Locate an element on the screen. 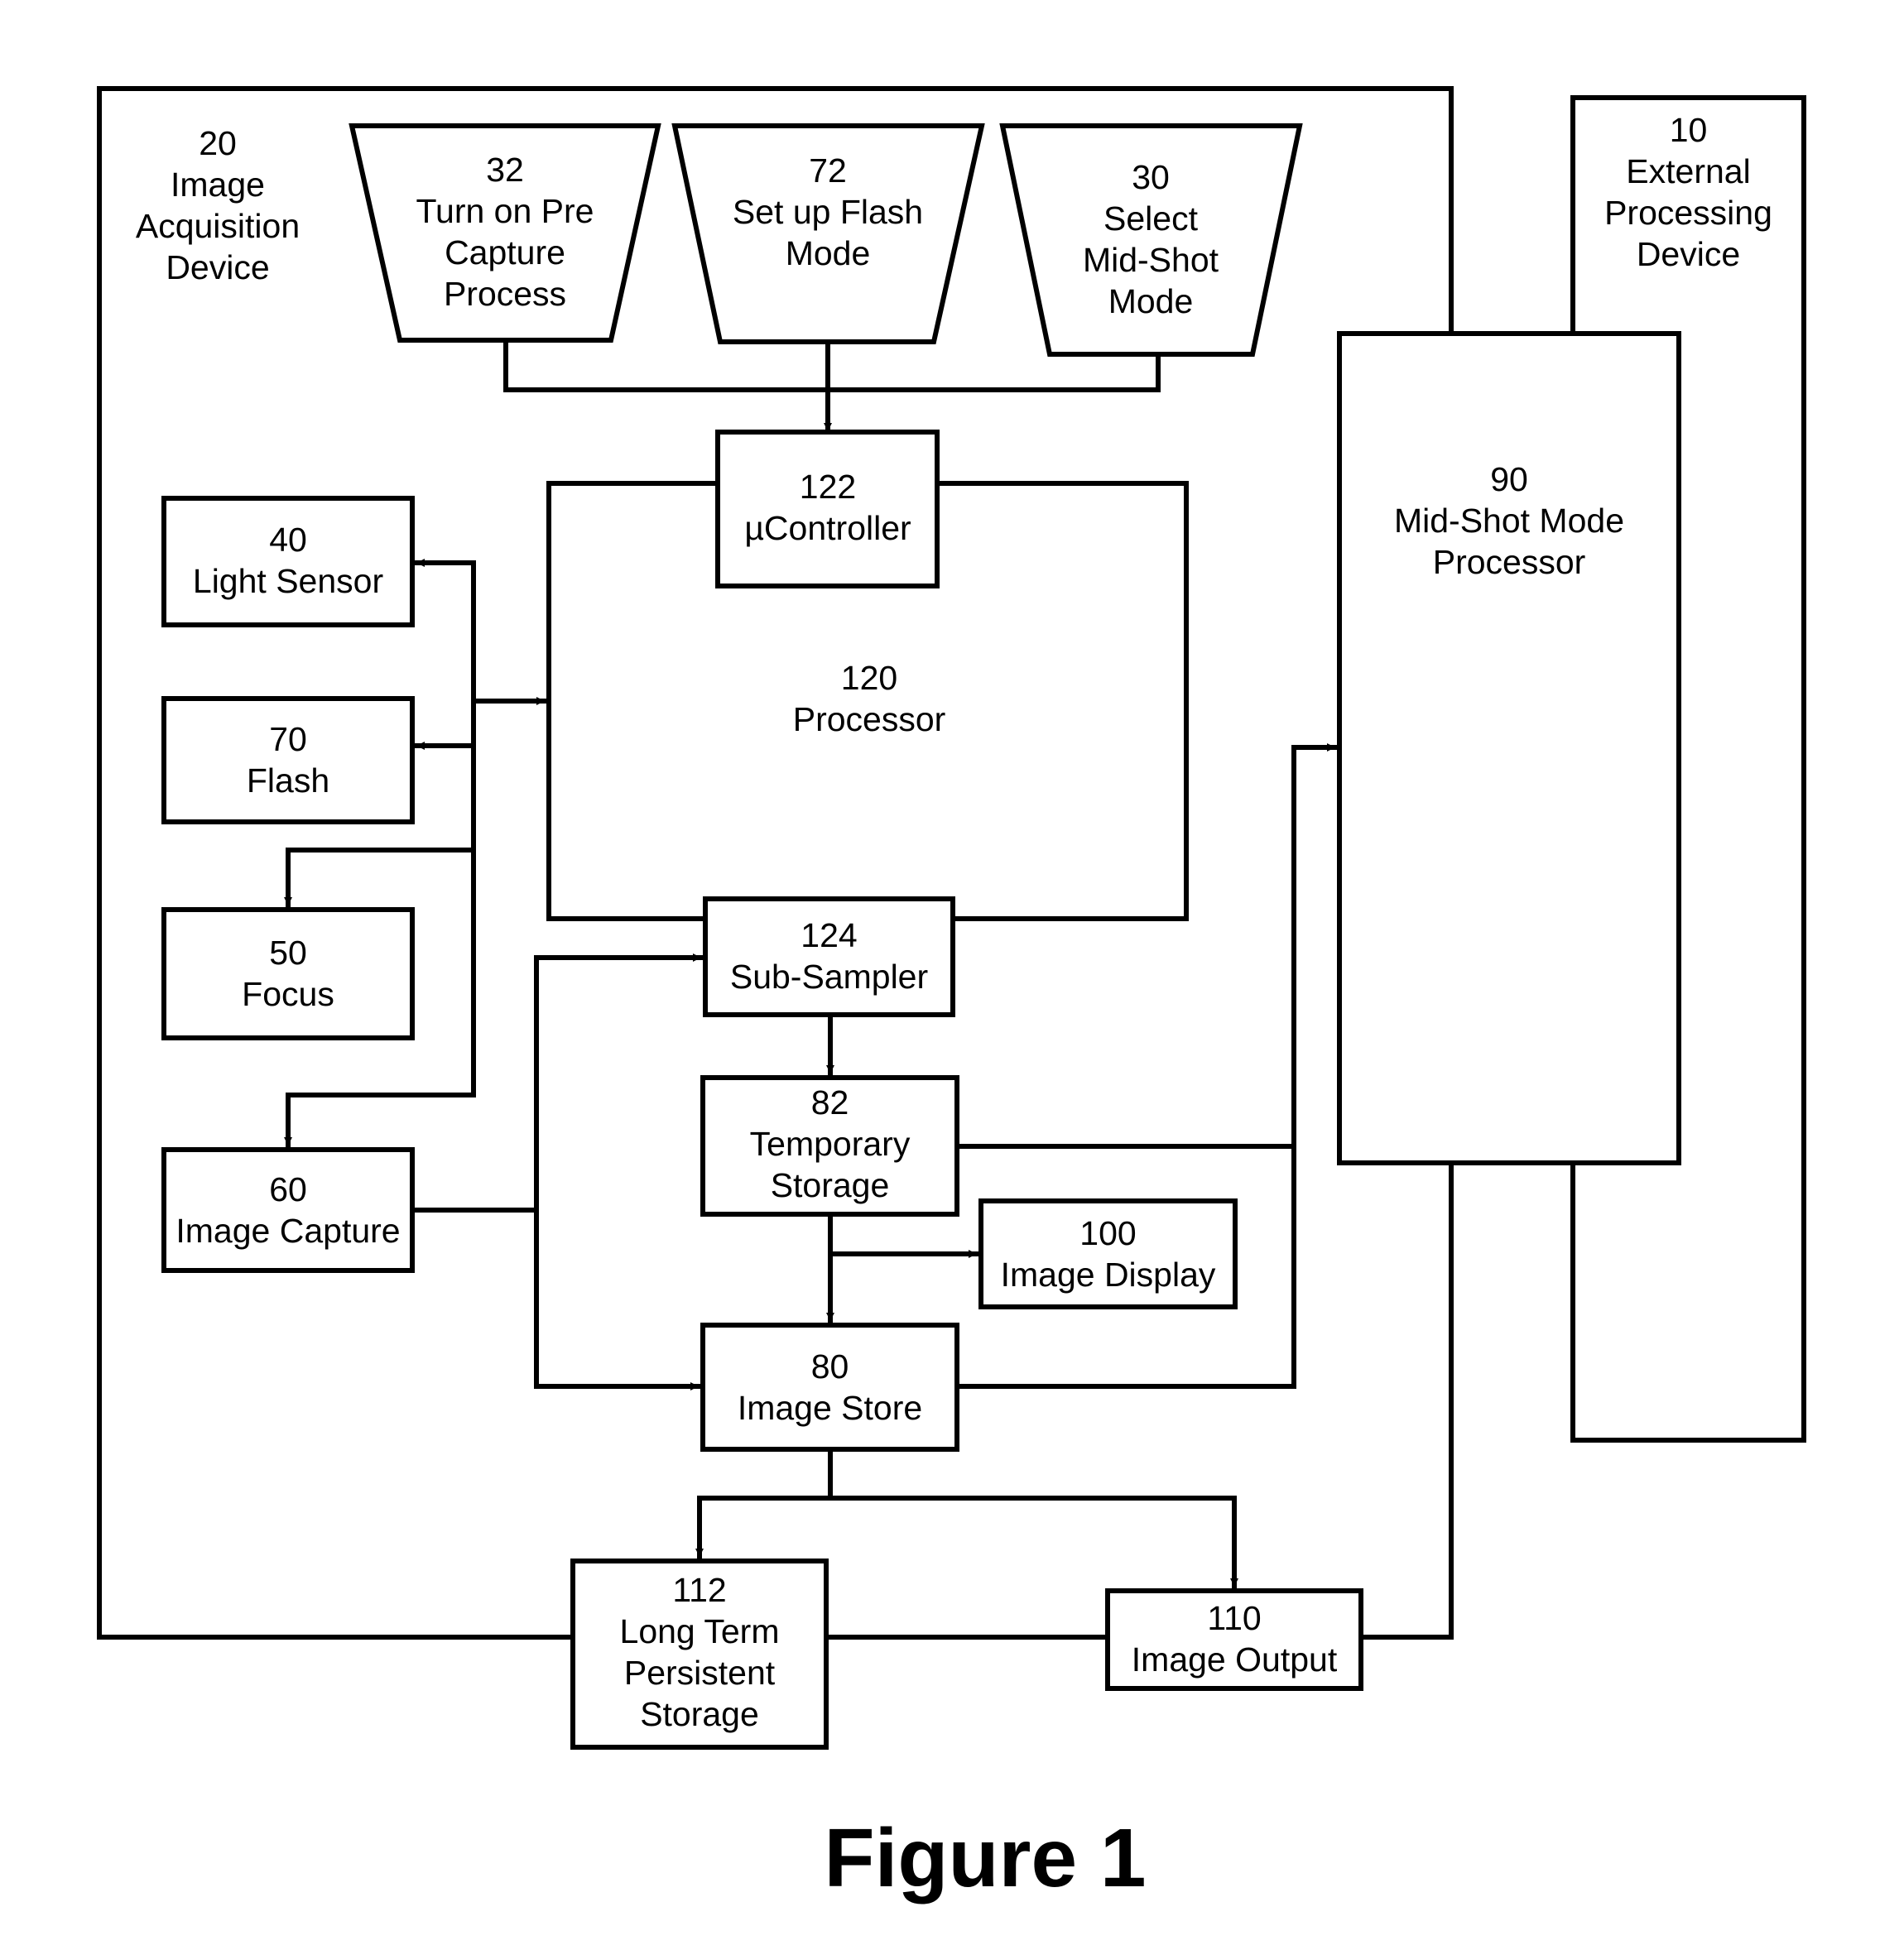 The width and height of the screenshot is (1904, 1950). sub-sampler-label: 124 Sub-Sampler is located at coordinates (829, 956).